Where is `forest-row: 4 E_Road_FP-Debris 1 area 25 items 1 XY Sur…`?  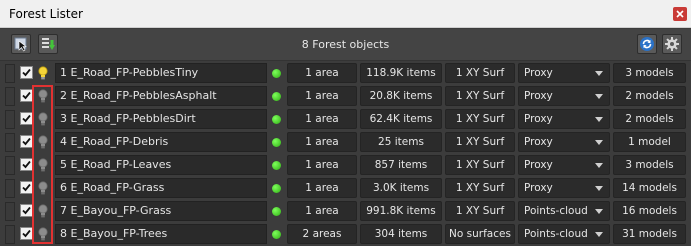
forest-row: 4 E_Road_FP-Debris 1 area 25 items 1 XY Sur… is located at coordinates (345, 142).